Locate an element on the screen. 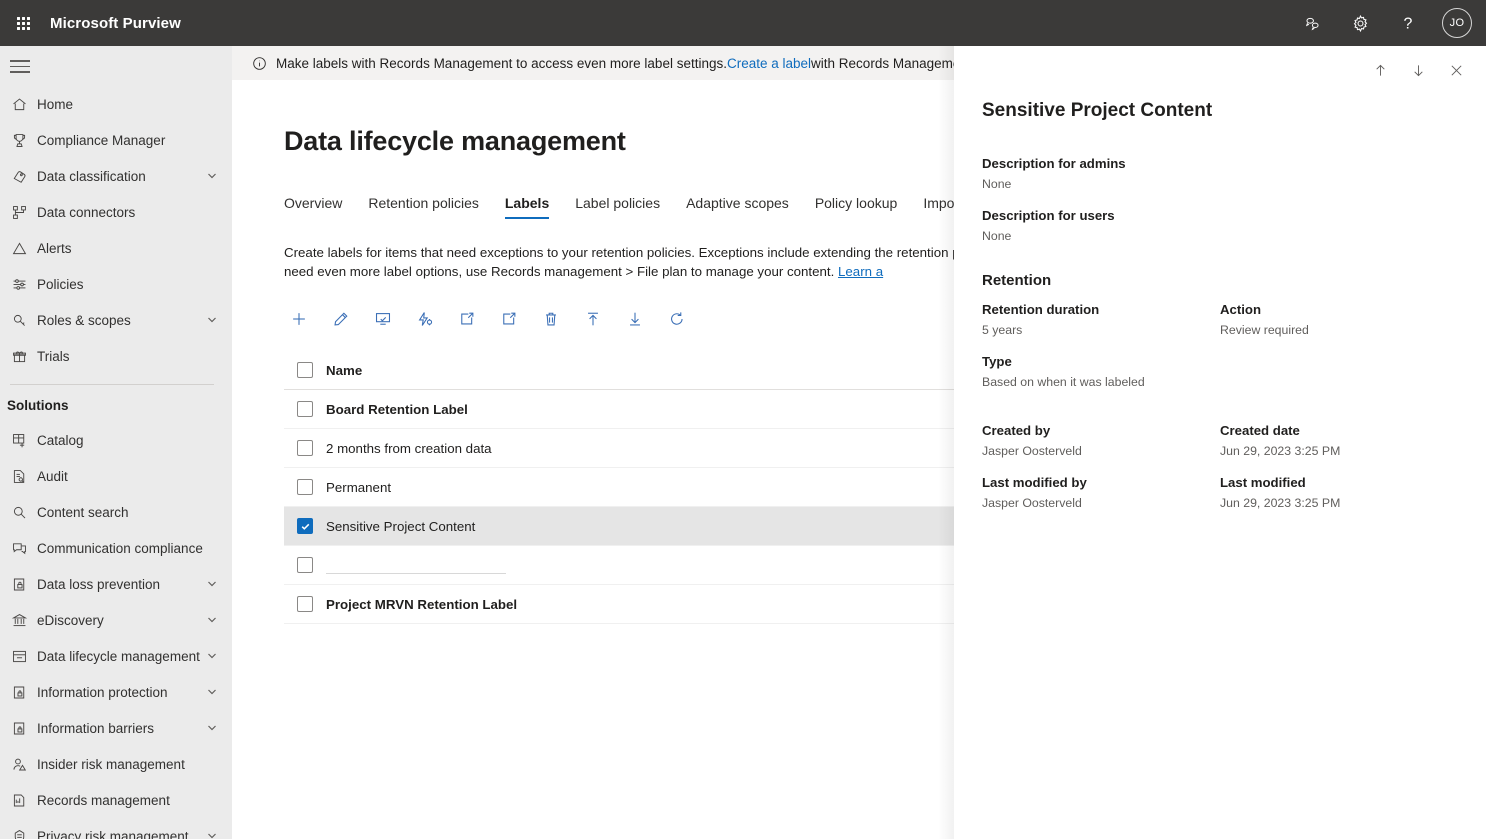 This screenshot has height=839, width=1486. tab-labels: Labels is located at coordinates (527, 207).